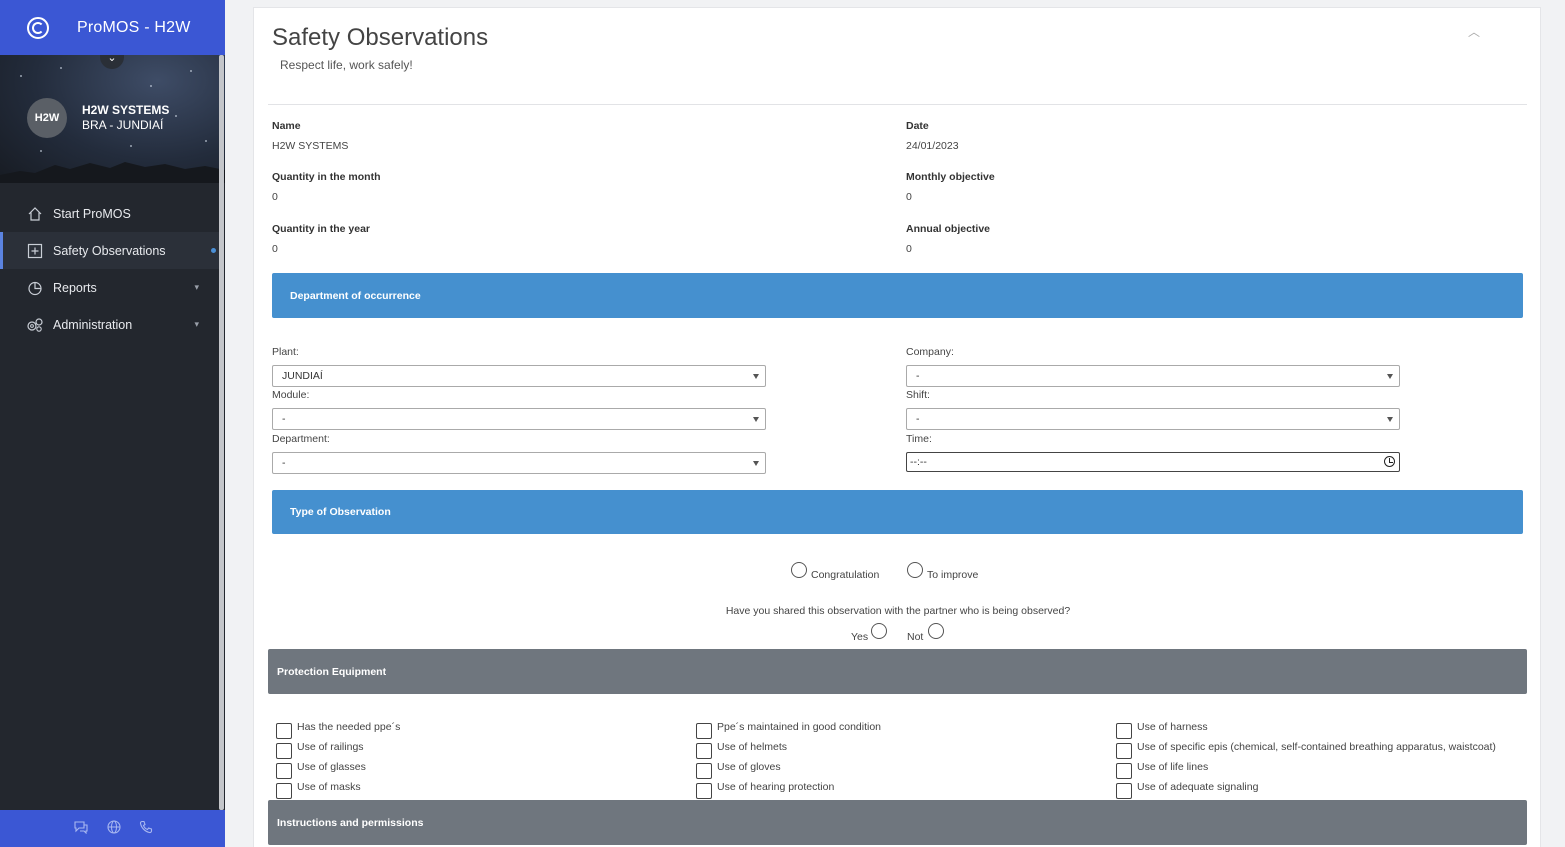 The width and height of the screenshot is (1565, 847). I want to click on check-gloves: Use of gloves, so click(738, 770).